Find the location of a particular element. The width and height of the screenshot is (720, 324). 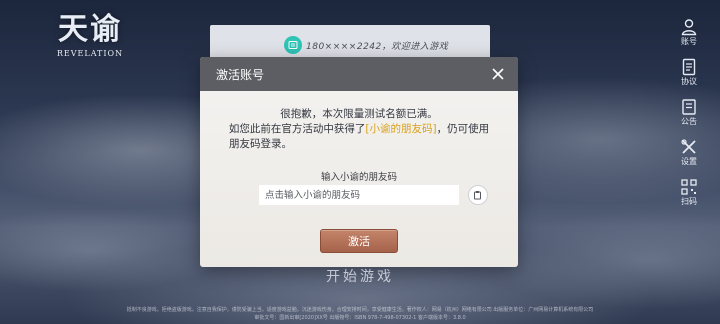

menu-item-account: 账号 is located at coordinates (689, 38).